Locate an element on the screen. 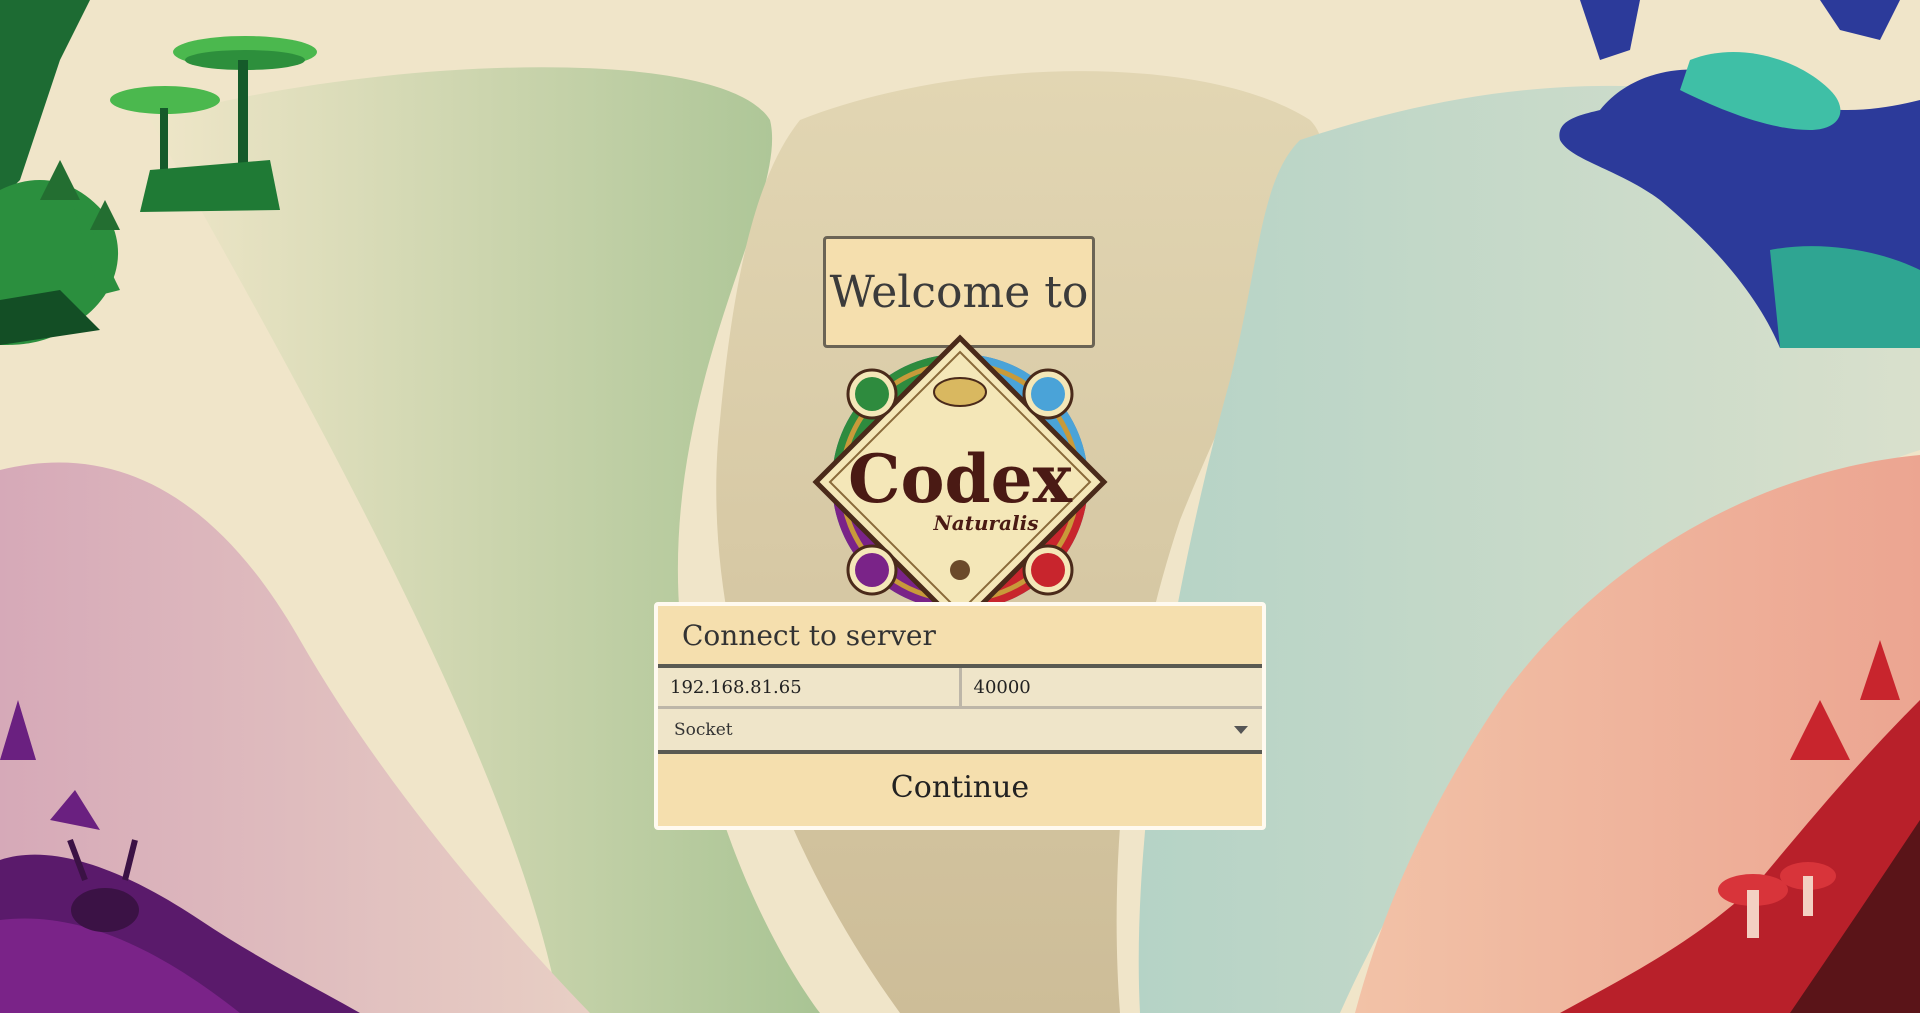 This screenshot has height=1013, width=1920. continue-button: Continue is located at coordinates (960, 787).